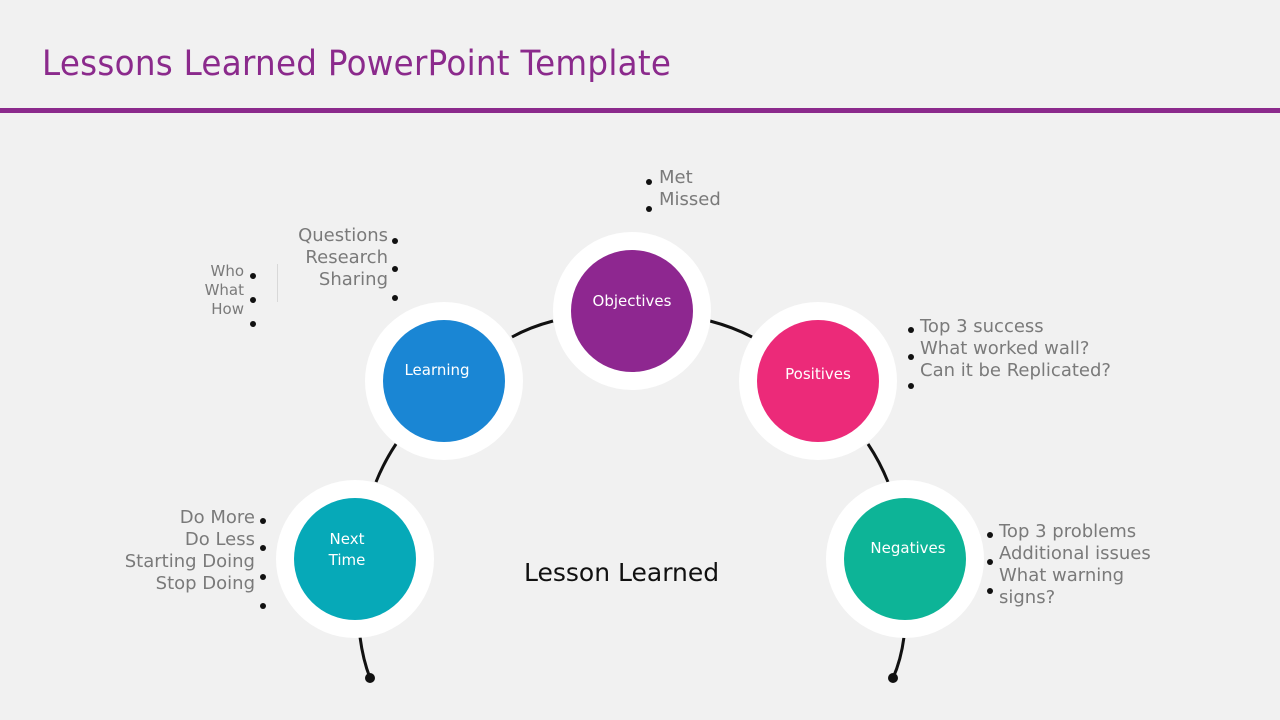 Image resolution: width=1280 pixels, height=720 pixels. What do you see at coordinates (227, 271) in the screenshot?
I see `list-item: Who` at bounding box center [227, 271].